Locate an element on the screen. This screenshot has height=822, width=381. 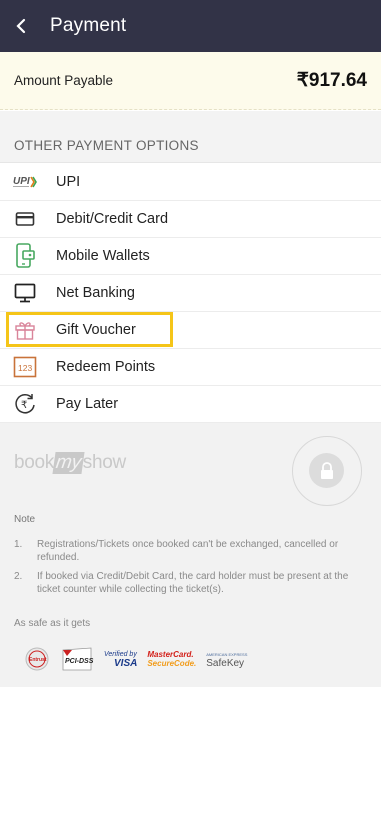
points-icon: 123 is located at coordinates (25, 367).